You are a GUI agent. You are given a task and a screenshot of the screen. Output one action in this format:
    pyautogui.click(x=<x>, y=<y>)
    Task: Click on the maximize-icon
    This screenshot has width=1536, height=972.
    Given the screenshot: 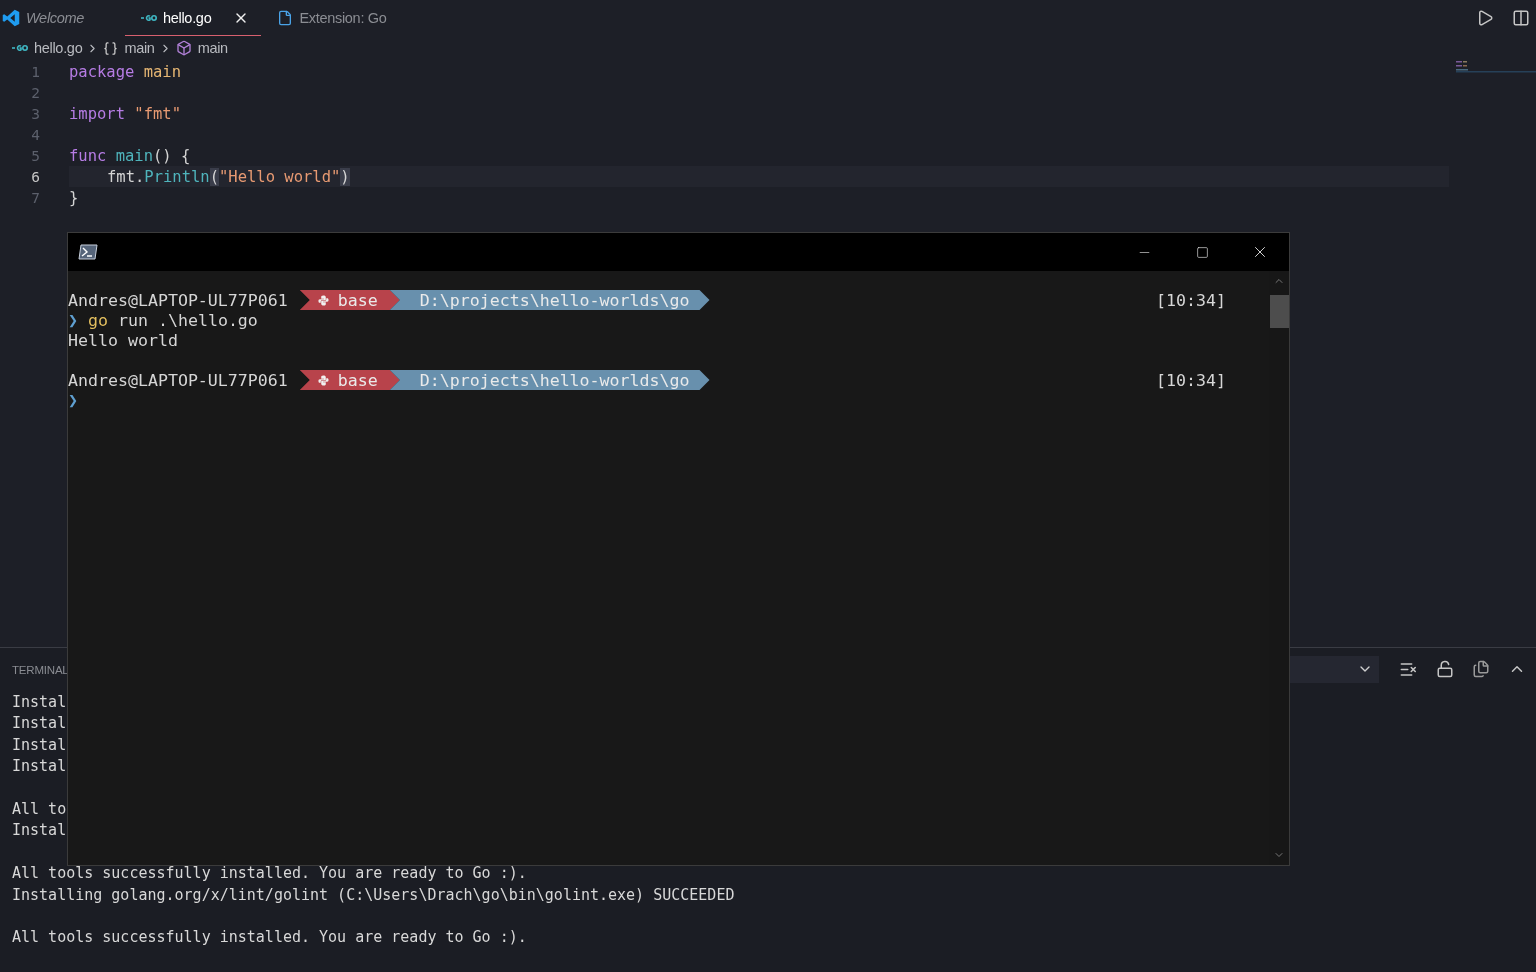 What is the action you would take?
    pyautogui.click(x=1202, y=252)
    